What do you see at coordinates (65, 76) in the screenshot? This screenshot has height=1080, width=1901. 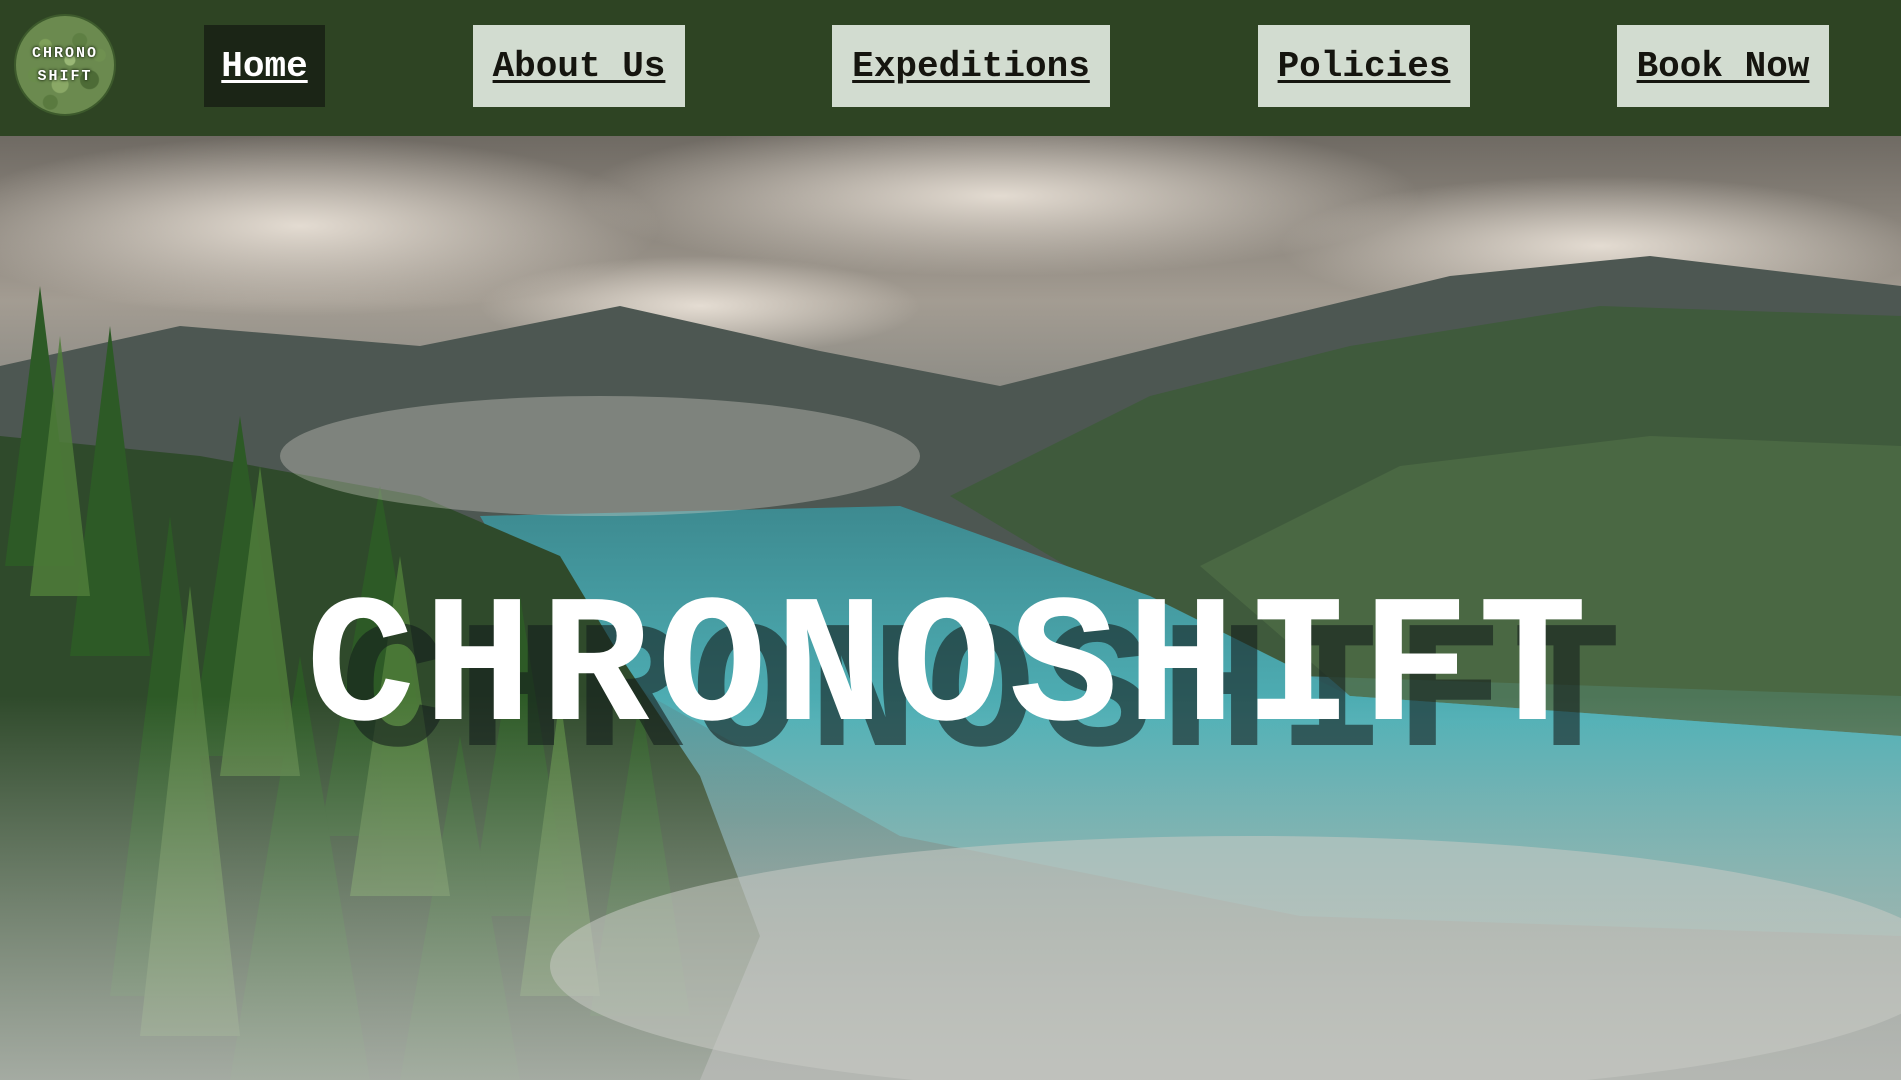 I see `logo-text-line2: SHIFT` at bounding box center [65, 76].